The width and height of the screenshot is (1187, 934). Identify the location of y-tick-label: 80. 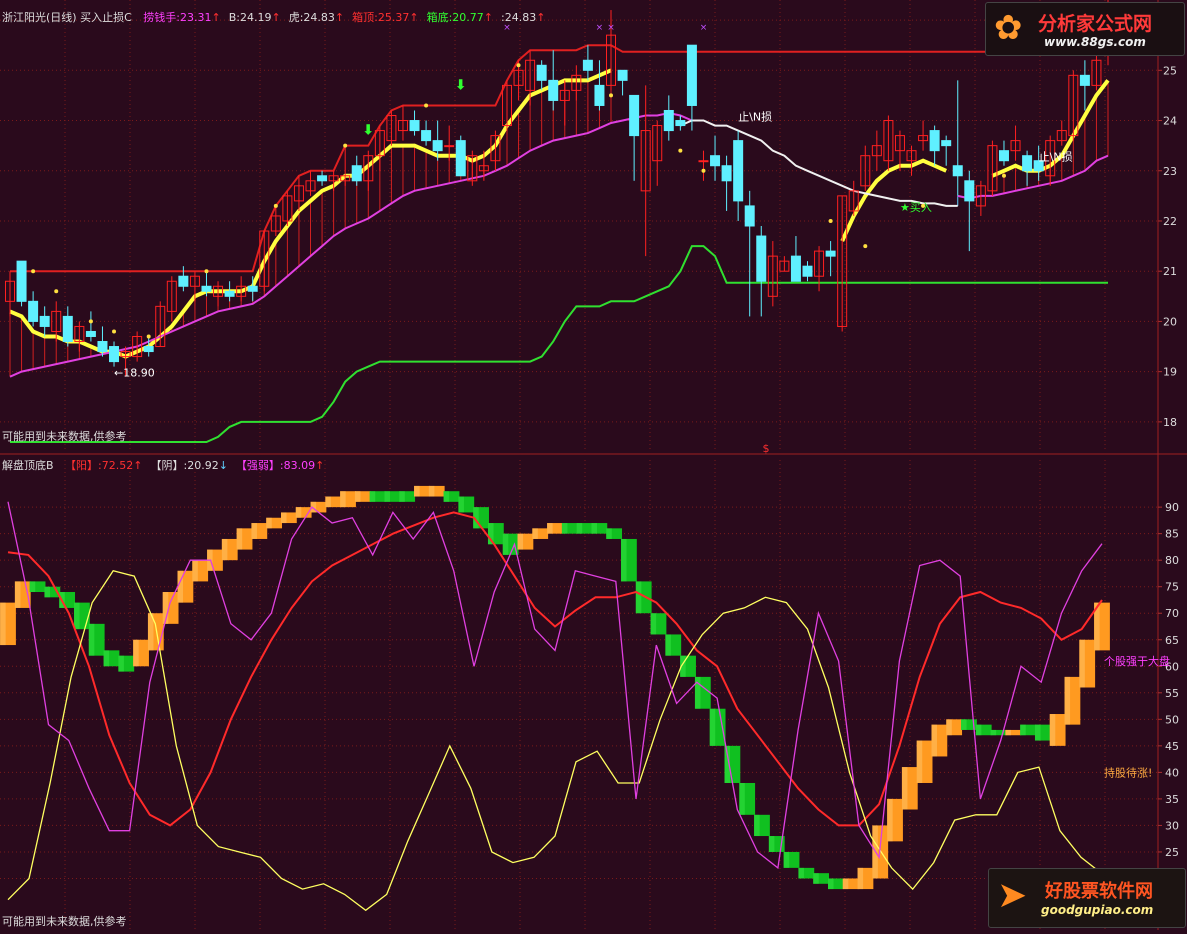
(1172, 560).